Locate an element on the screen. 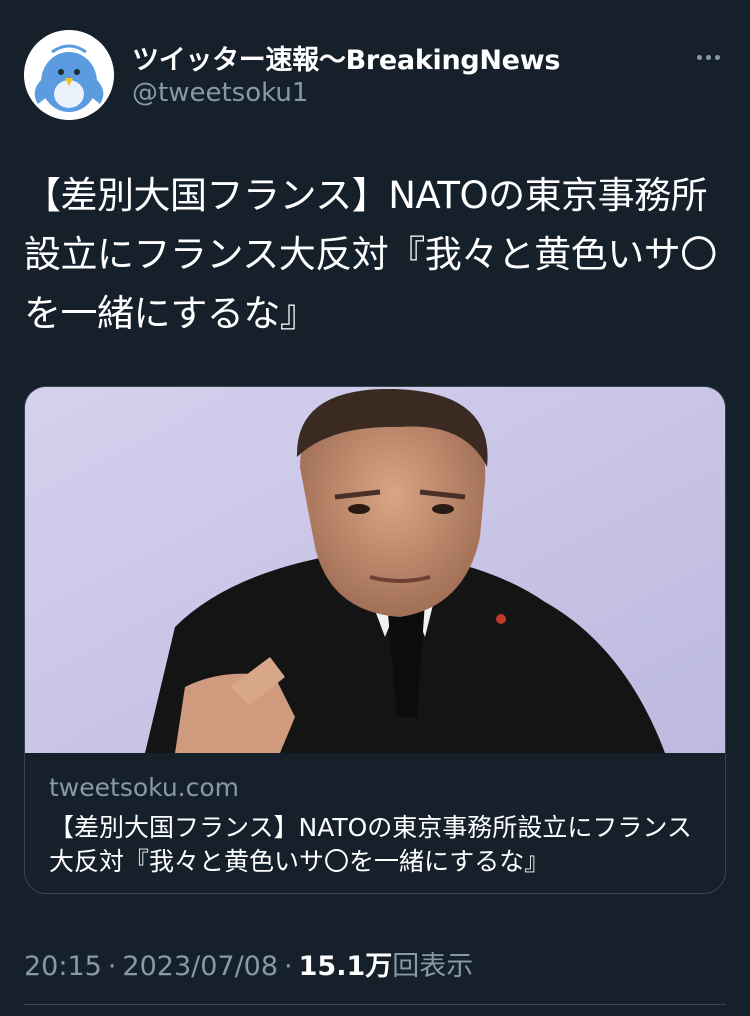 The width and height of the screenshot is (750, 1016). tweet-time: 20:15 is located at coordinates (63, 966).